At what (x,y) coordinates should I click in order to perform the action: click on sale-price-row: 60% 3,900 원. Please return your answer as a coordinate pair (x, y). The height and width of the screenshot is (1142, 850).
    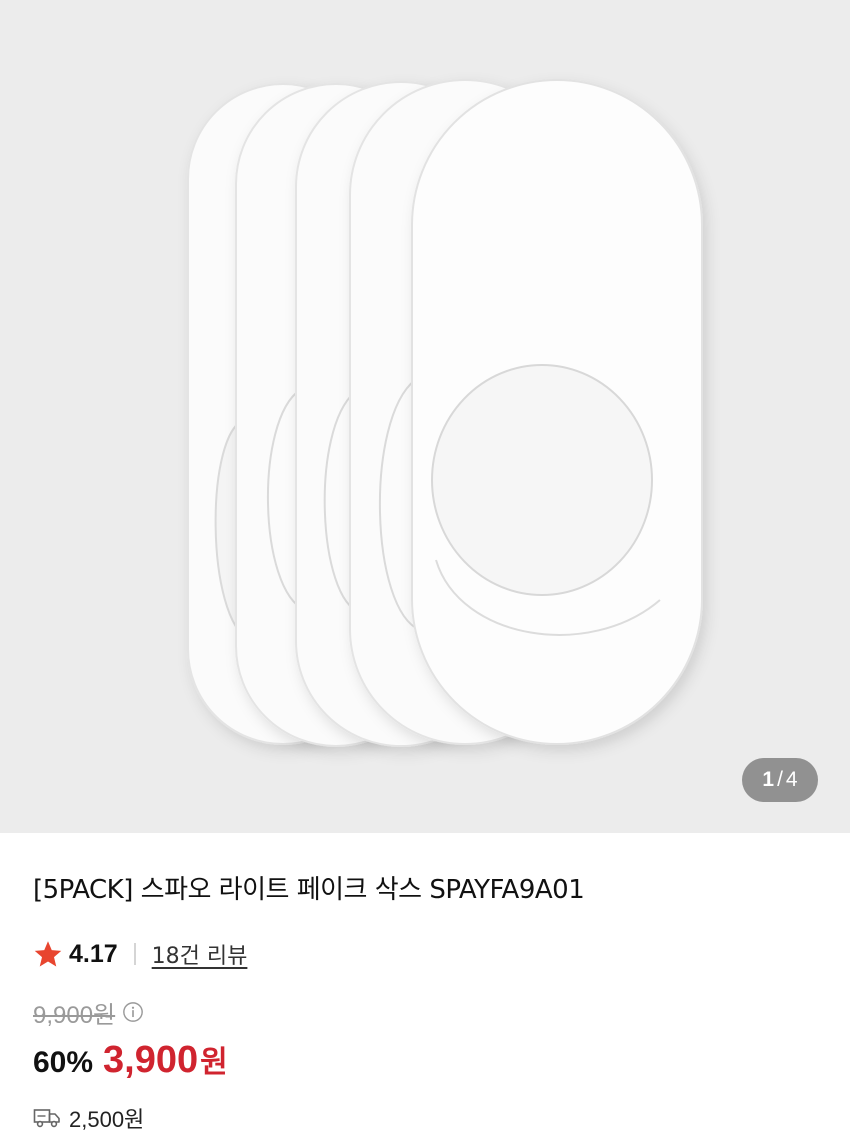
    Looking at the image, I should click on (425, 1059).